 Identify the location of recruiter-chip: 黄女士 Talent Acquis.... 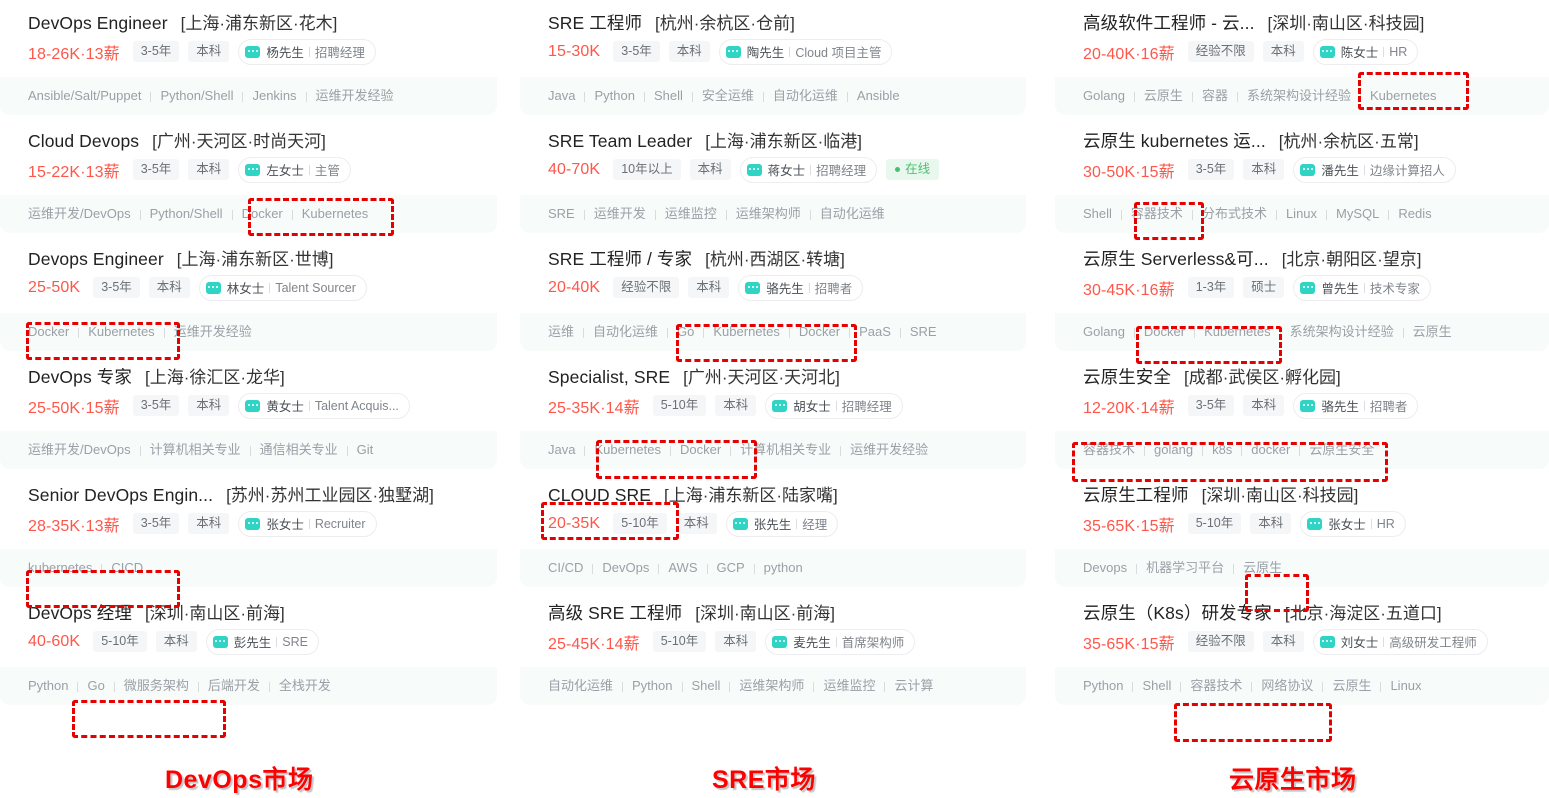
(324, 405).